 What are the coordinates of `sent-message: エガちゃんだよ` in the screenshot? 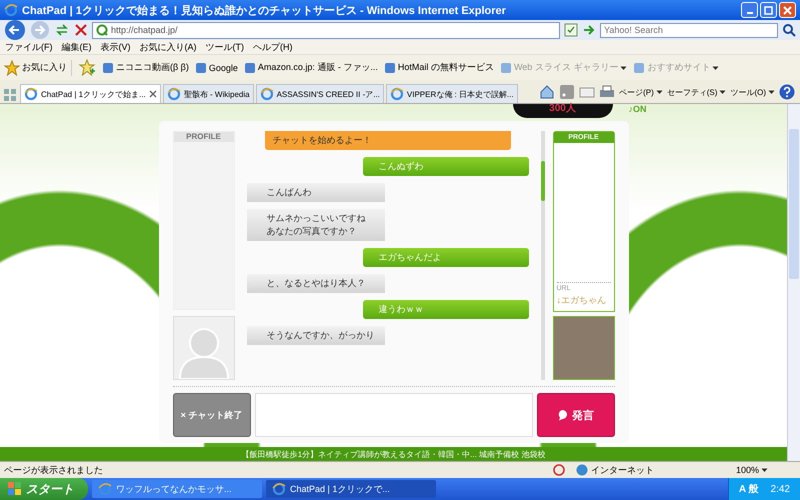 It's located at (445, 257).